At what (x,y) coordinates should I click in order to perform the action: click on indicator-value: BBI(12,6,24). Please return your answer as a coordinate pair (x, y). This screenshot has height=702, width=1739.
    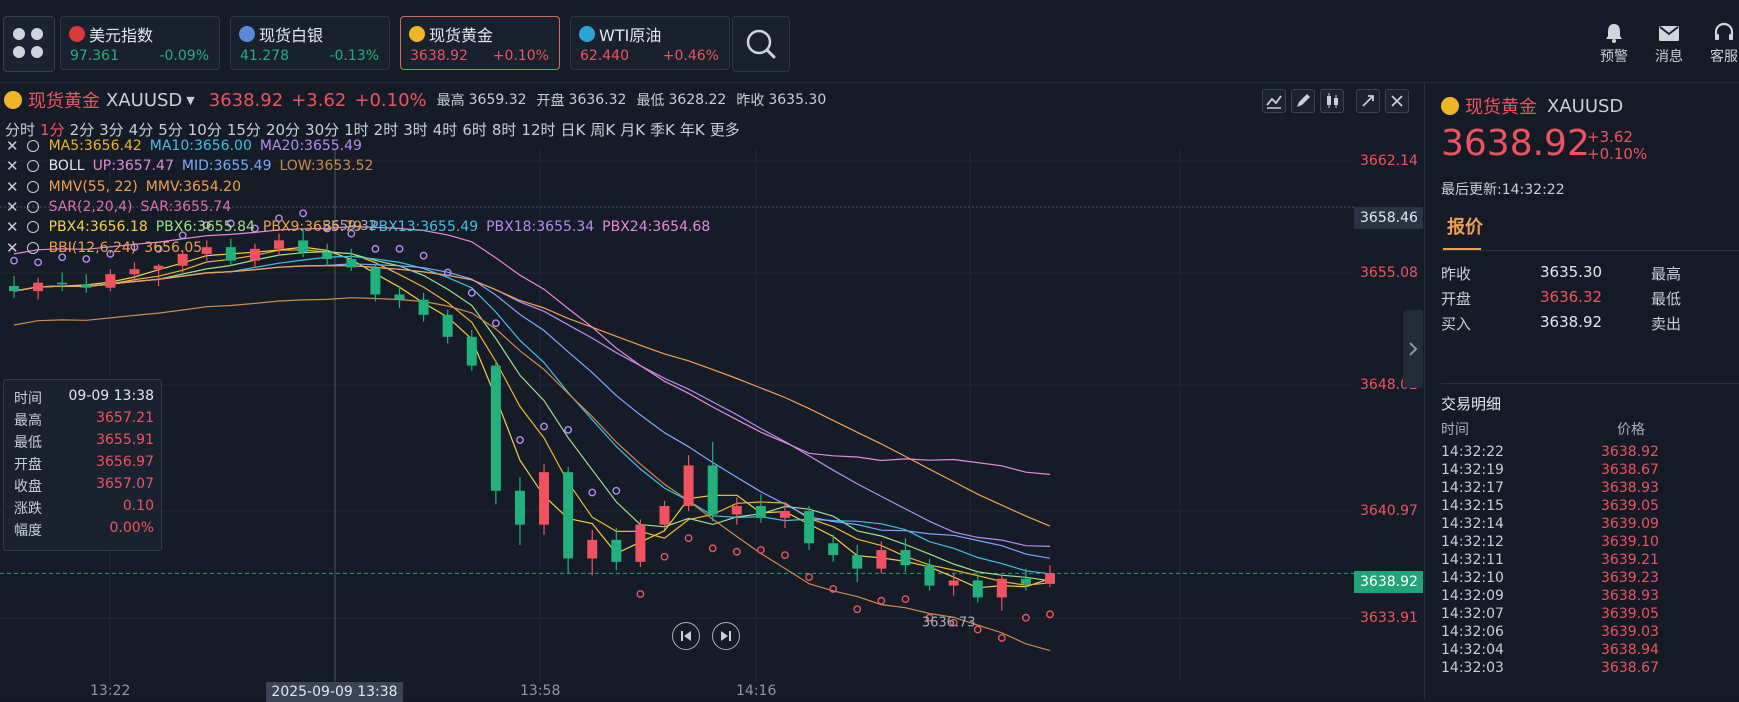
    Looking at the image, I should click on (92, 247).